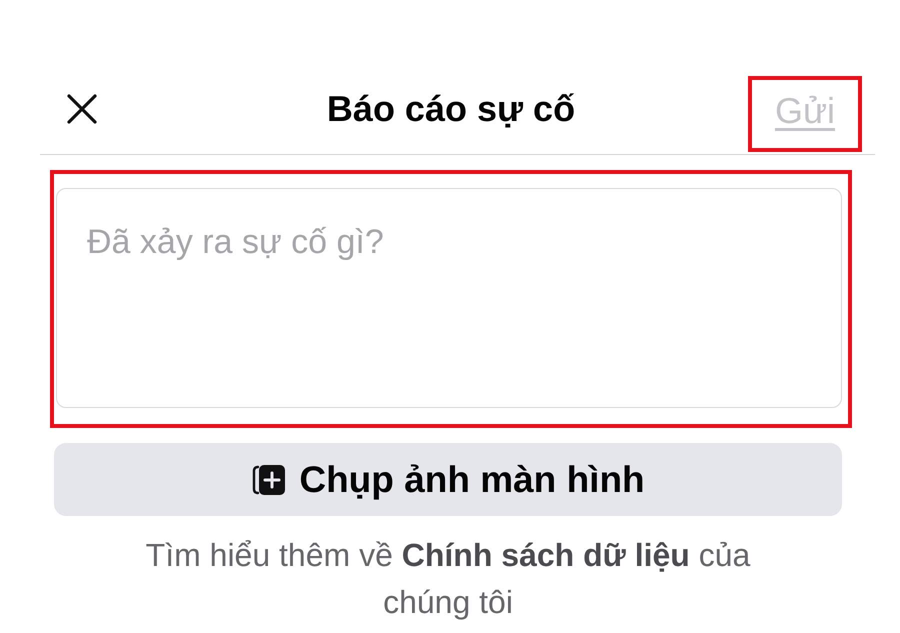 The height and width of the screenshot is (633, 900). What do you see at coordinates (448, 579) in the screenshot?
I see `data-policy-note: Tìm hiểu thêm về Chính sách dữ liệu của chúng tôi` at bounding box center [448, 579].